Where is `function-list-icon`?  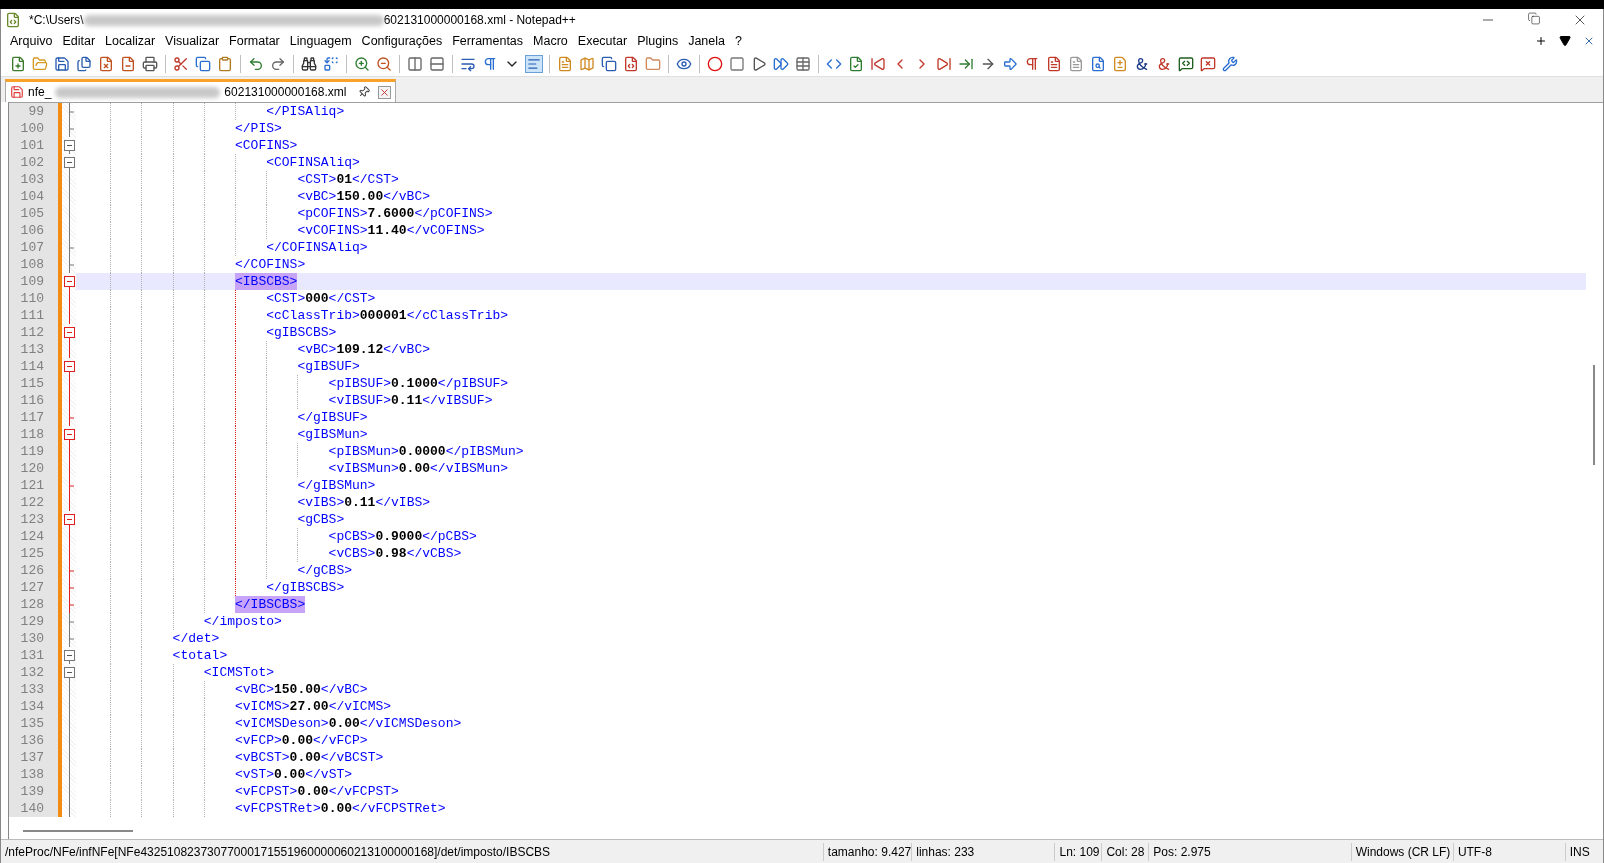
function-list-icon is located at coordinates (631, 63).